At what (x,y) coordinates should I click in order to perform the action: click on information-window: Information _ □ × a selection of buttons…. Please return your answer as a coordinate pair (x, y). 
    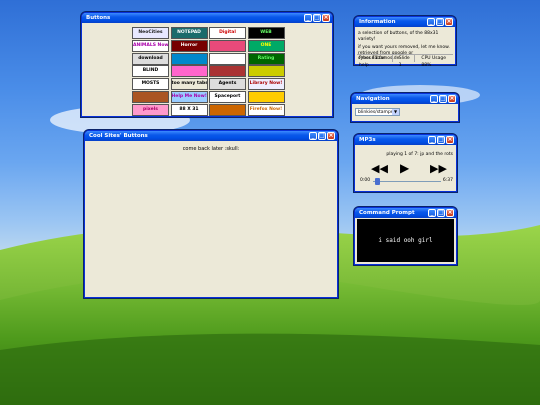
    Looking at the image, I should click on (405, 42).